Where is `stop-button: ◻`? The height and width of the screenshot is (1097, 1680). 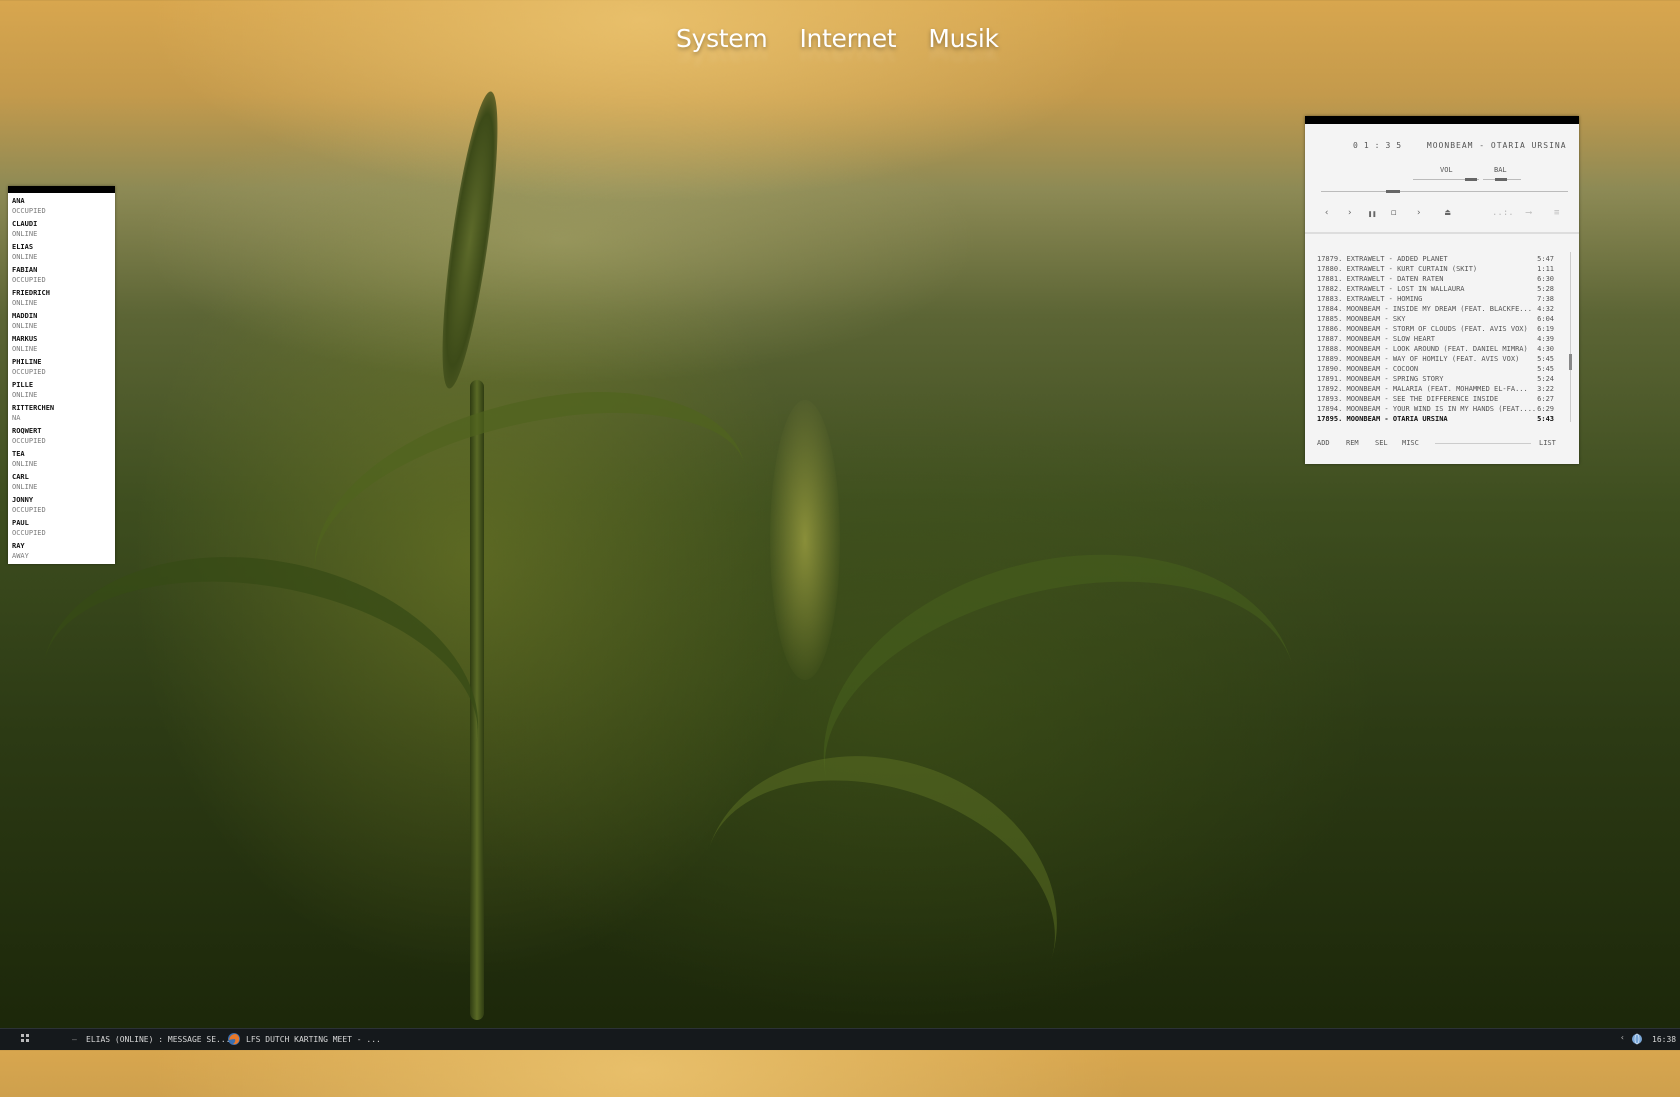 stop-button: ◻ is located at coordinates (1393, 213).